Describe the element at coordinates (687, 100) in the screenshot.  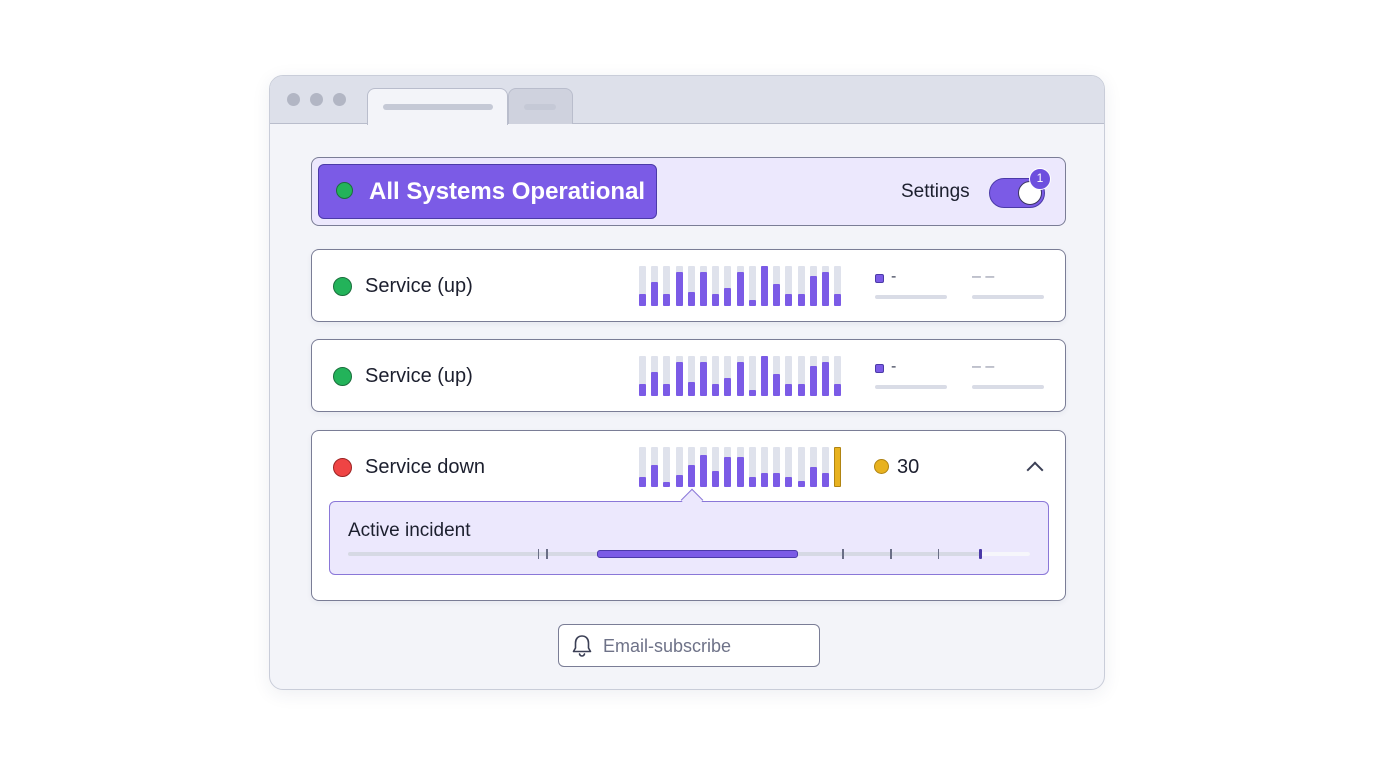
I see `title-bar` at that location.